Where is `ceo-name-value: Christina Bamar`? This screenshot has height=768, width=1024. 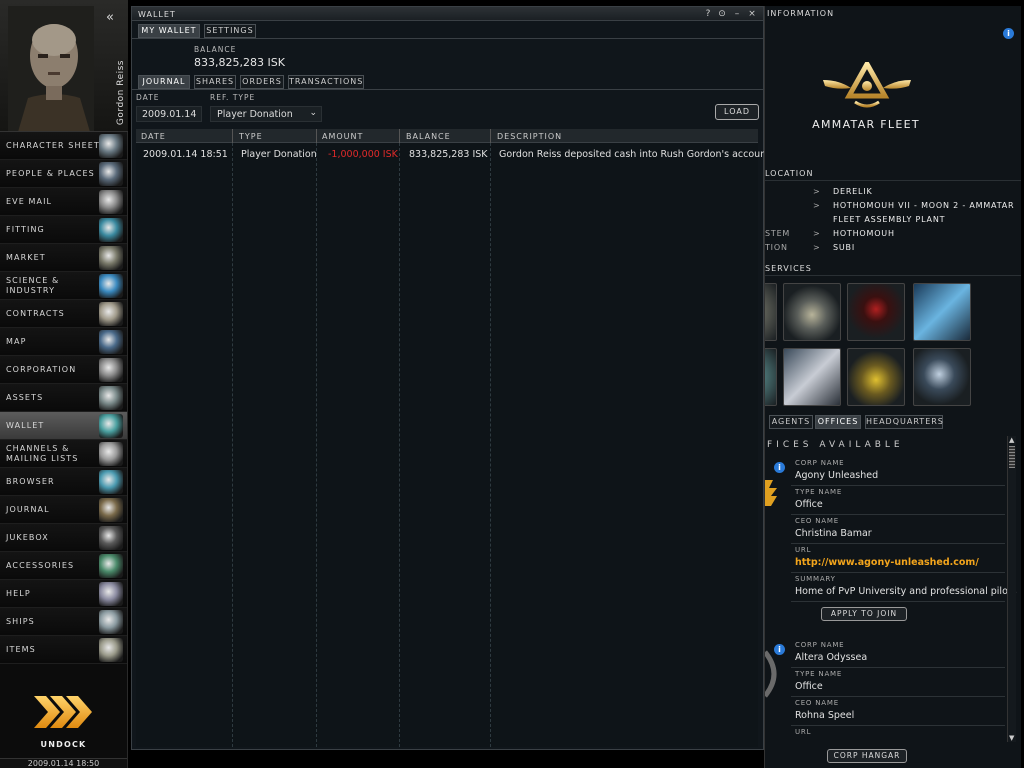 ceo-name-value: Christina Bamar is located at coordinates (833, 533).